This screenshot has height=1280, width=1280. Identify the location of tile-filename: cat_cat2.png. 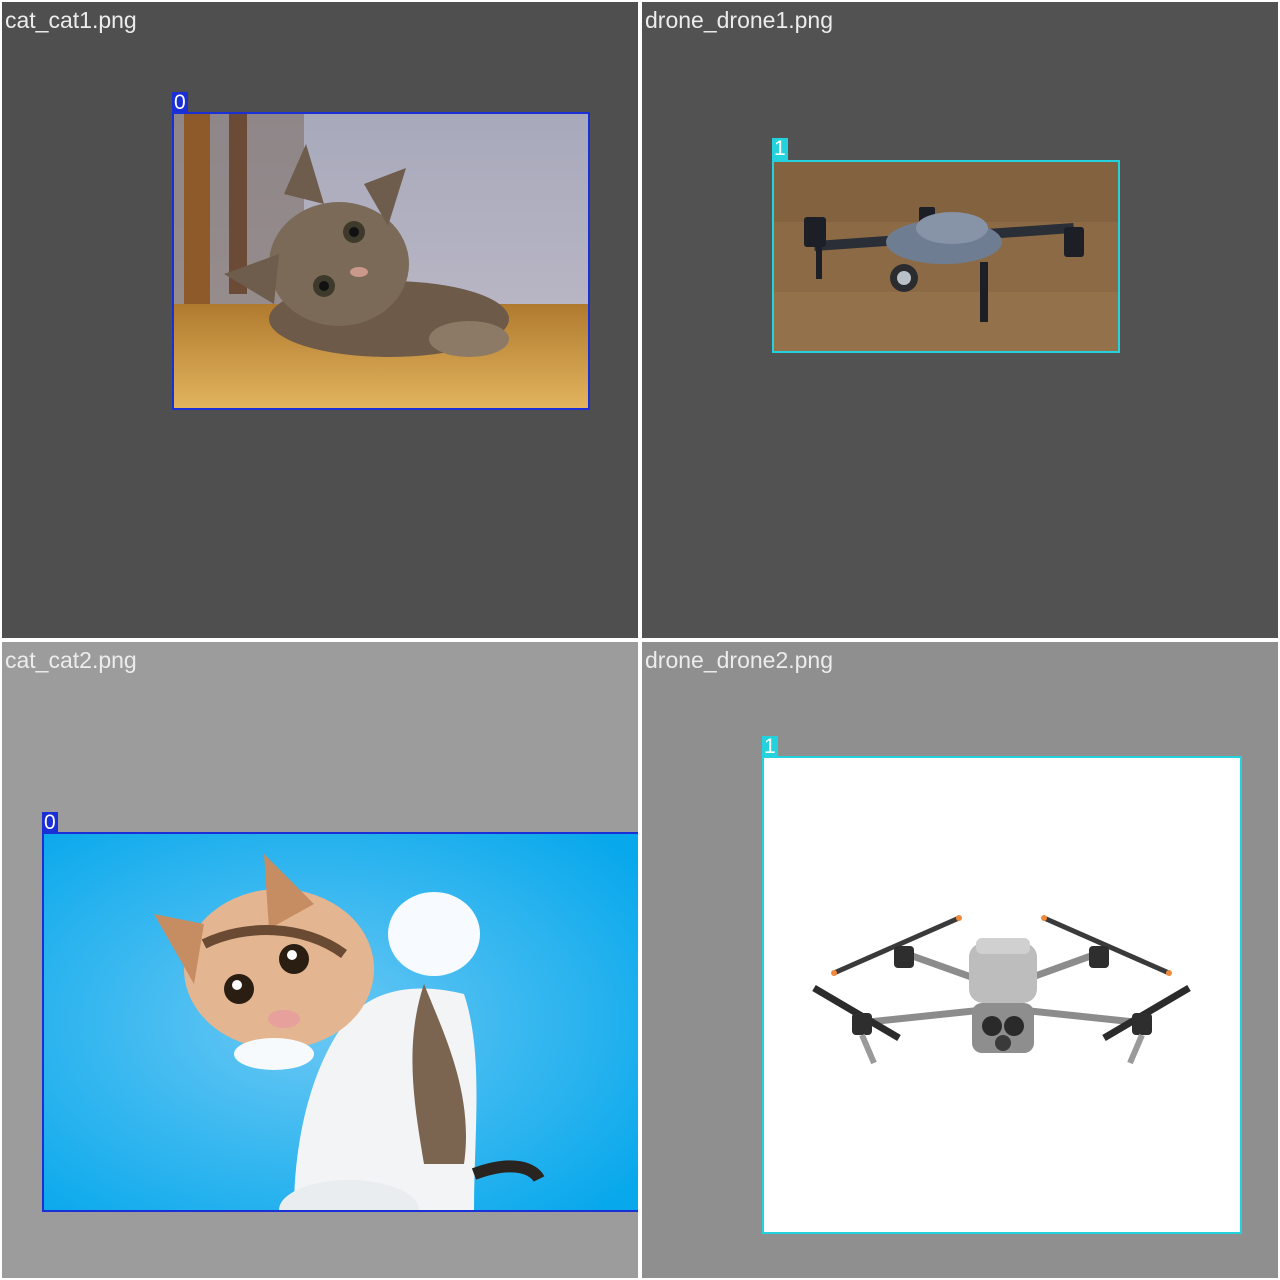
(71, 660).